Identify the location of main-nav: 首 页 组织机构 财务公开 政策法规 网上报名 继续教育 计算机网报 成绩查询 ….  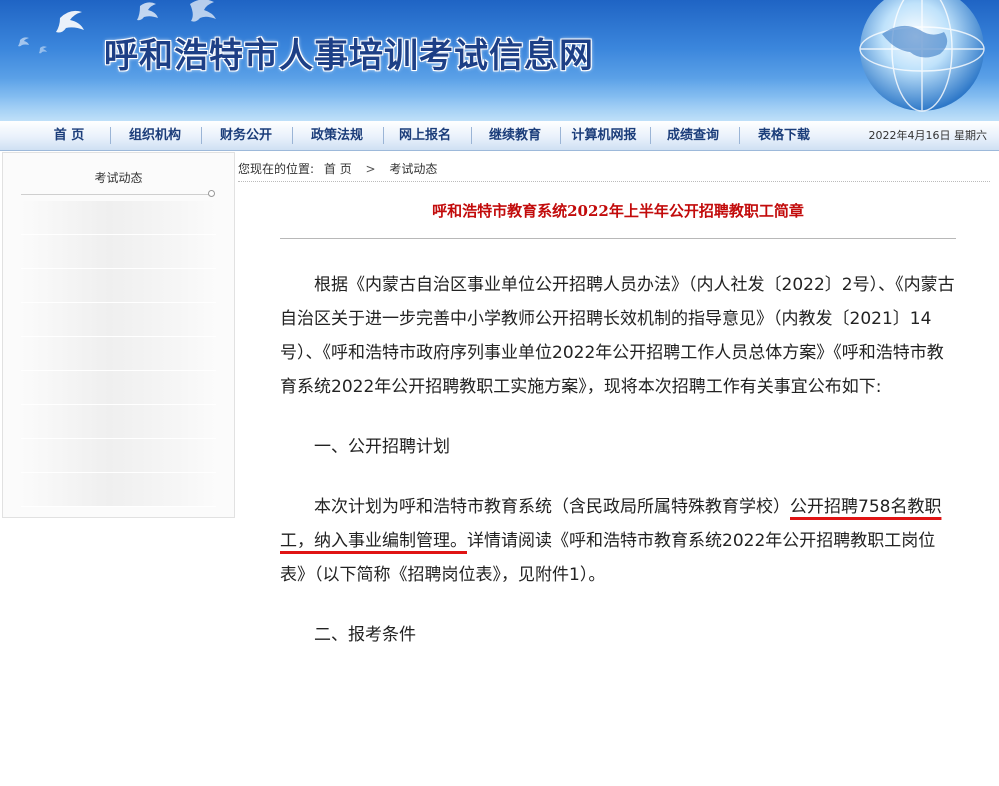
(499, 136).